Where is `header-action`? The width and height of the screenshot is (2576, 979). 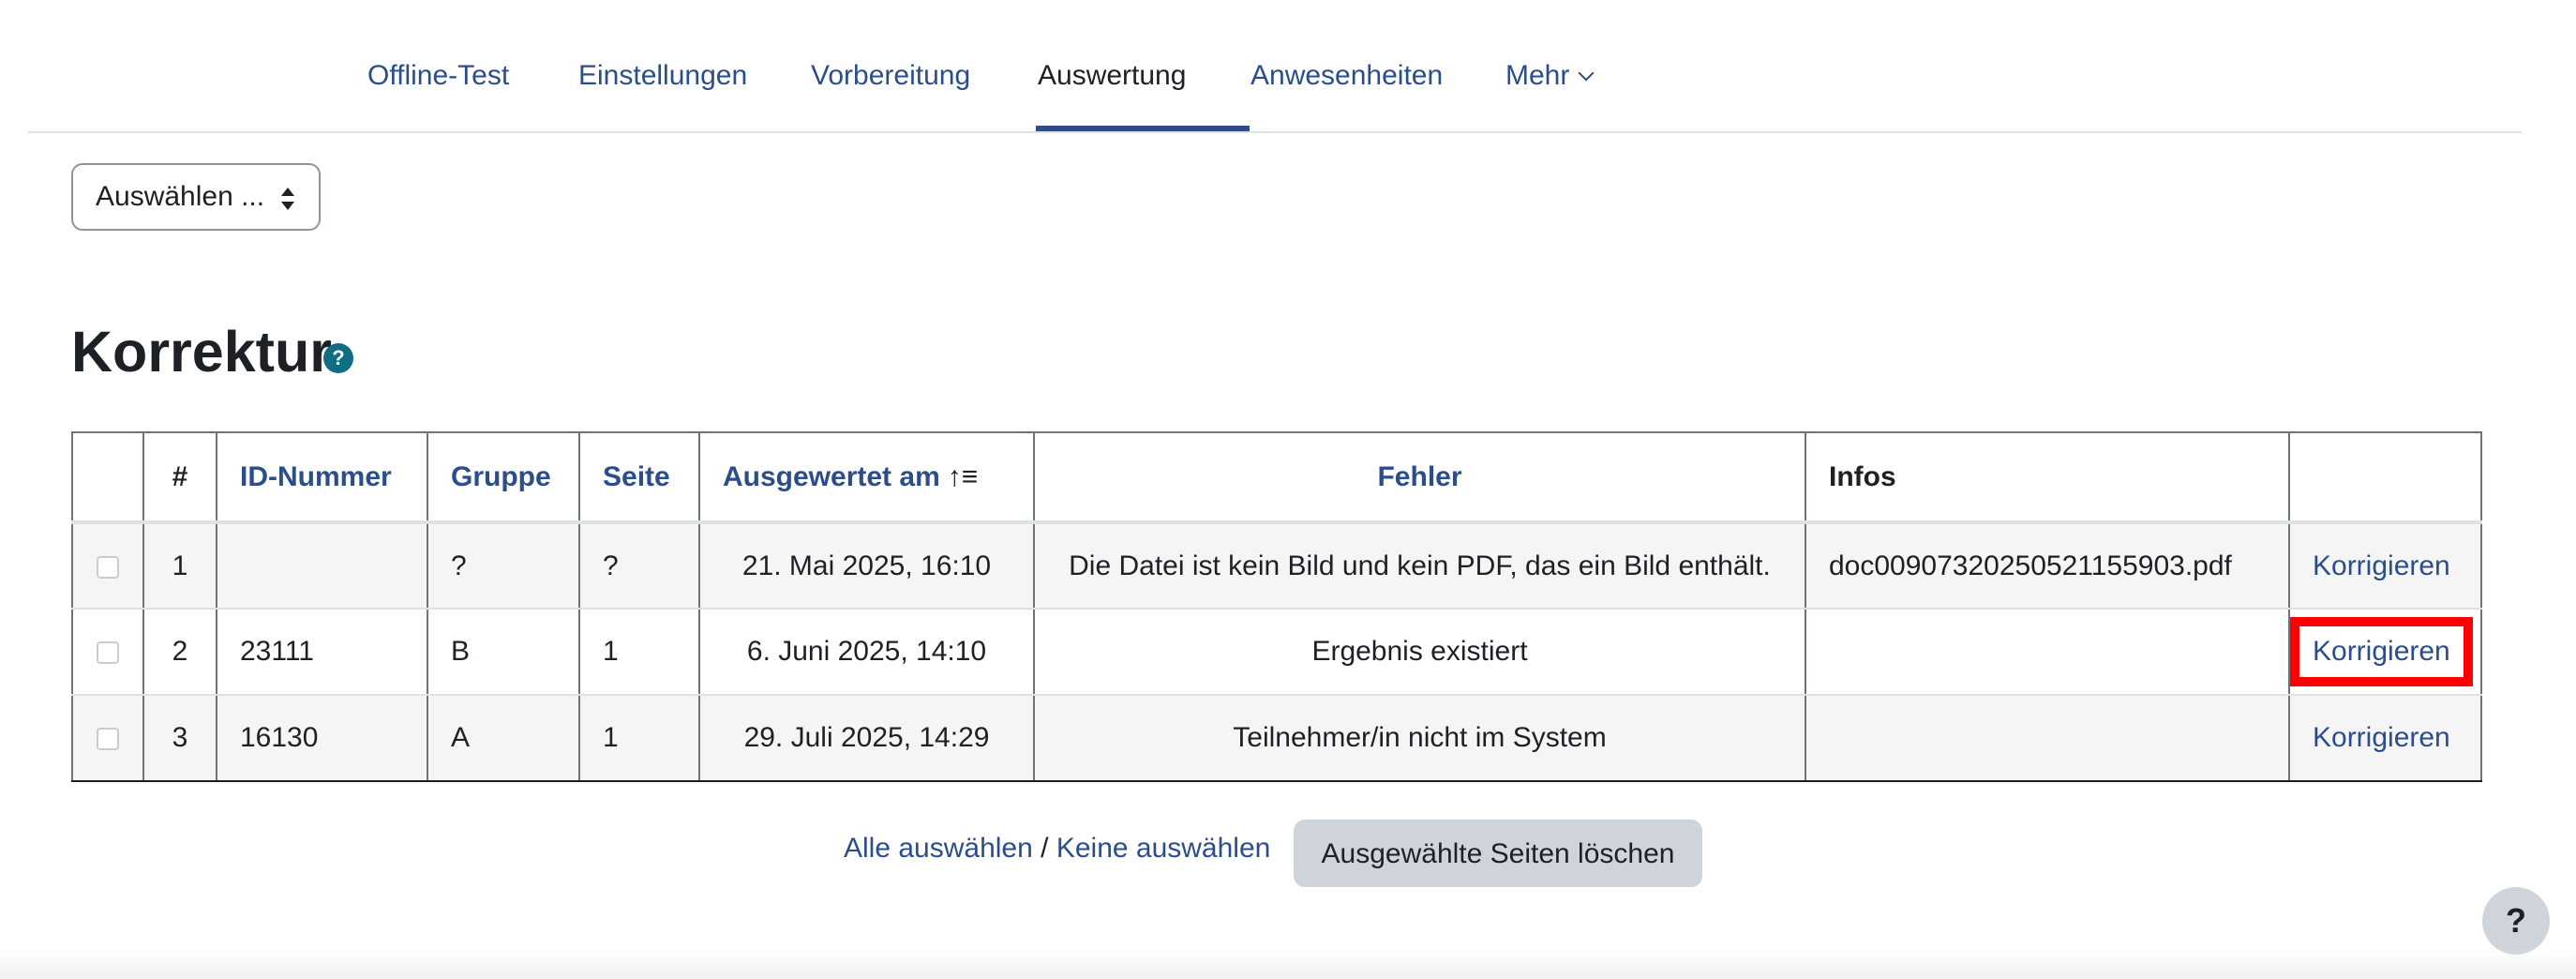
header-action is located at coordinates (2385, 478).